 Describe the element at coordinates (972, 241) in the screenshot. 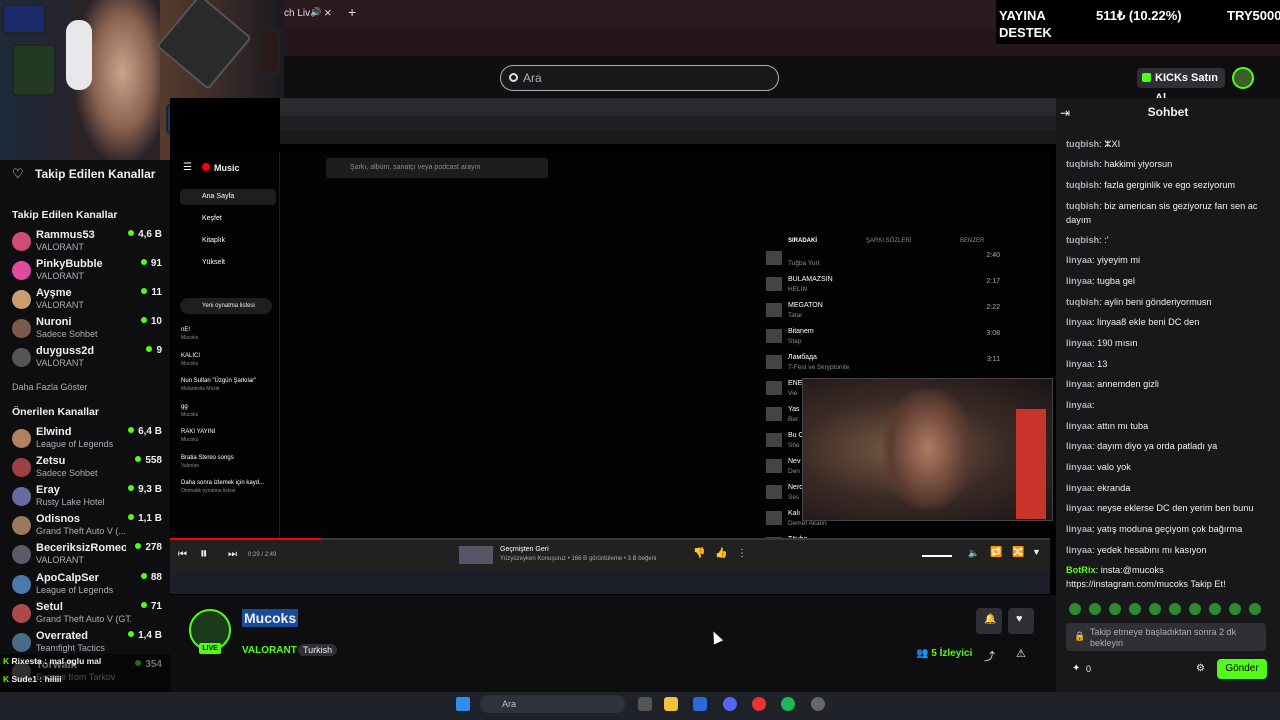

I see `queue-tab-related: BENZER` at that location.